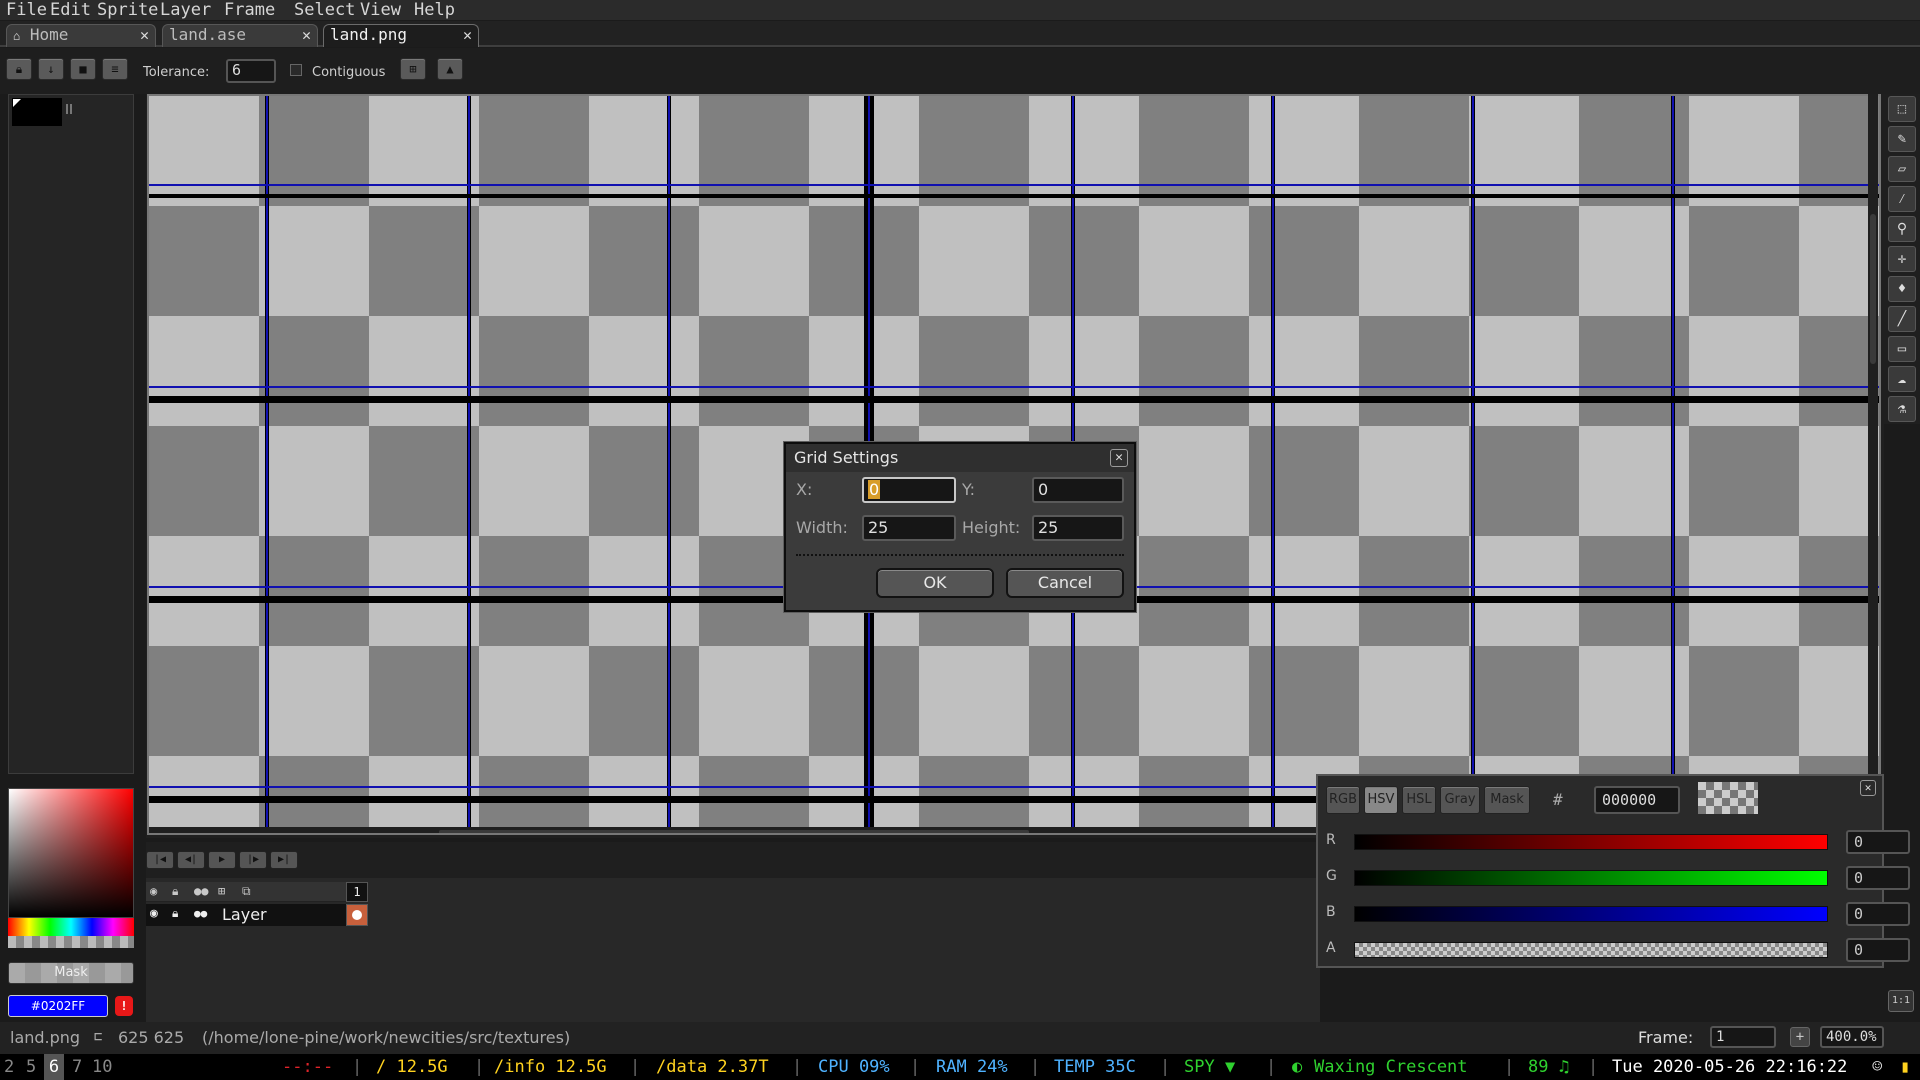  What do you see at coordinates (1078, 528) in the screenshot?
I see `height-input: 25` at bounding box center [1078, 528].